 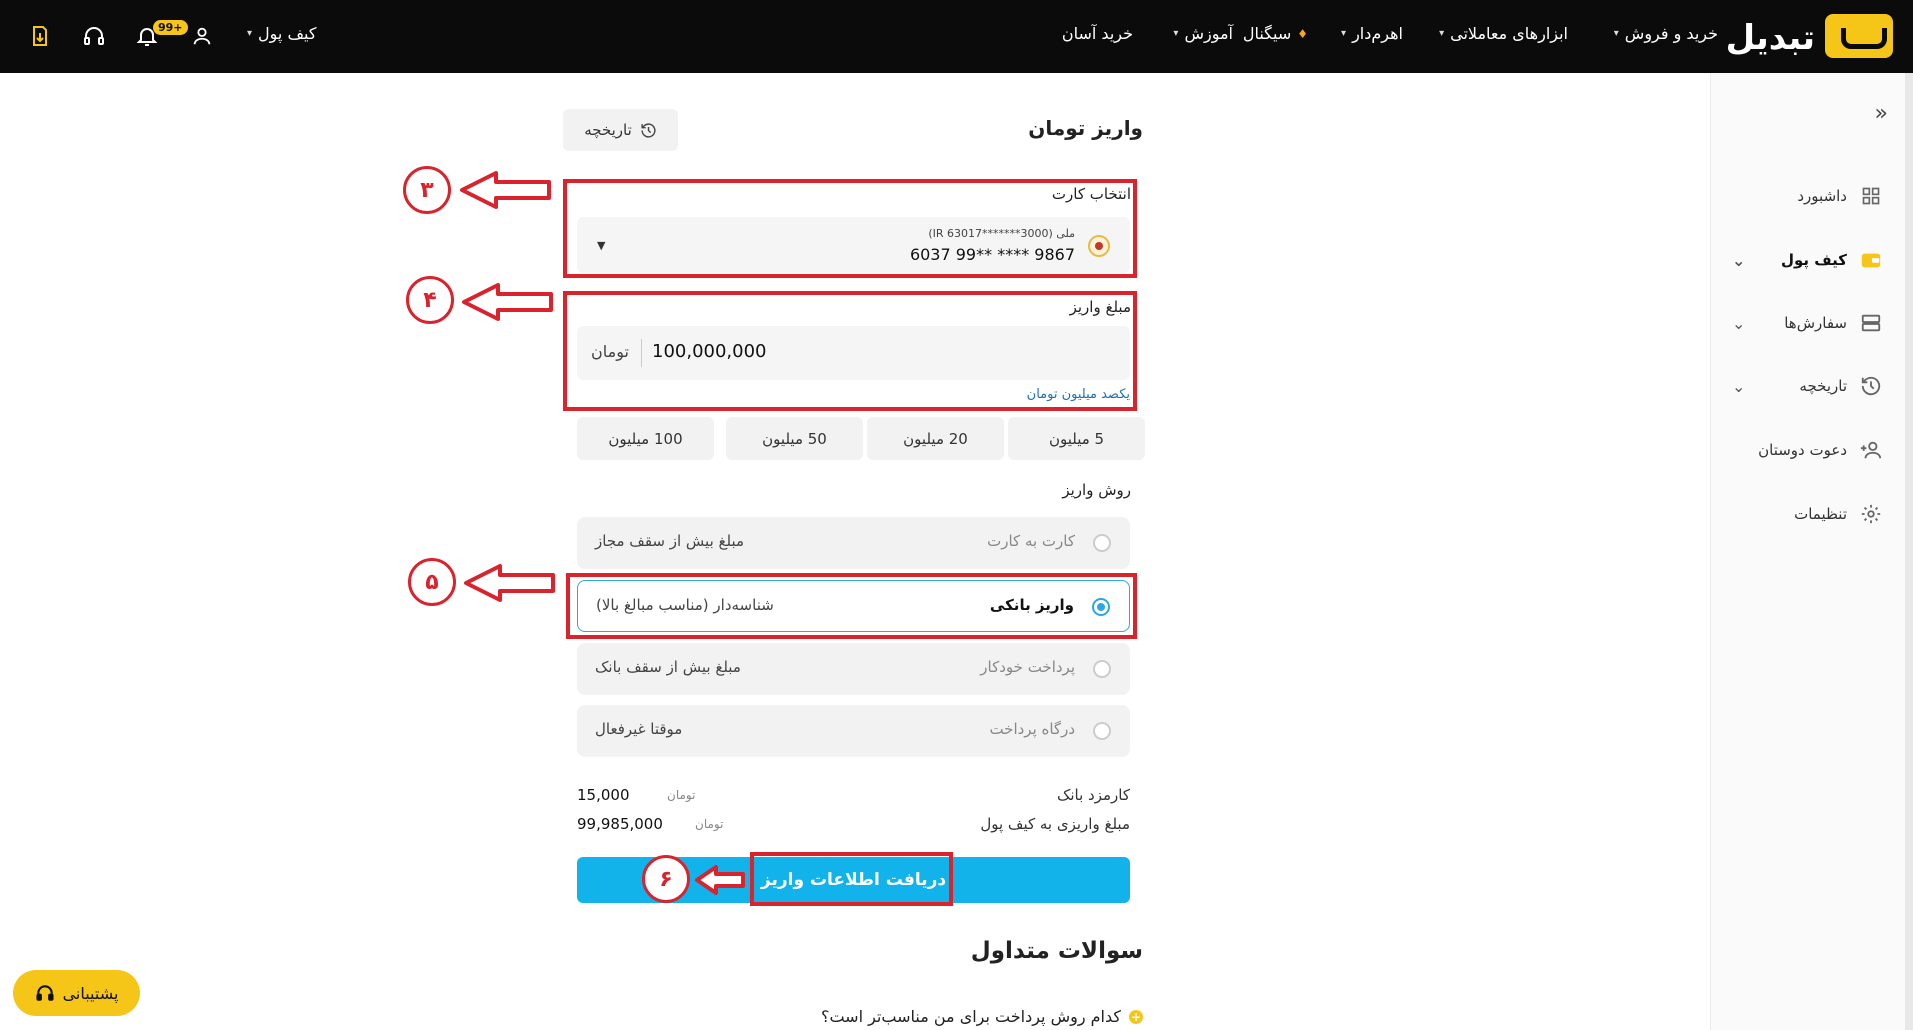 I want to click on grid-icon, so click(x=1871, y=196).